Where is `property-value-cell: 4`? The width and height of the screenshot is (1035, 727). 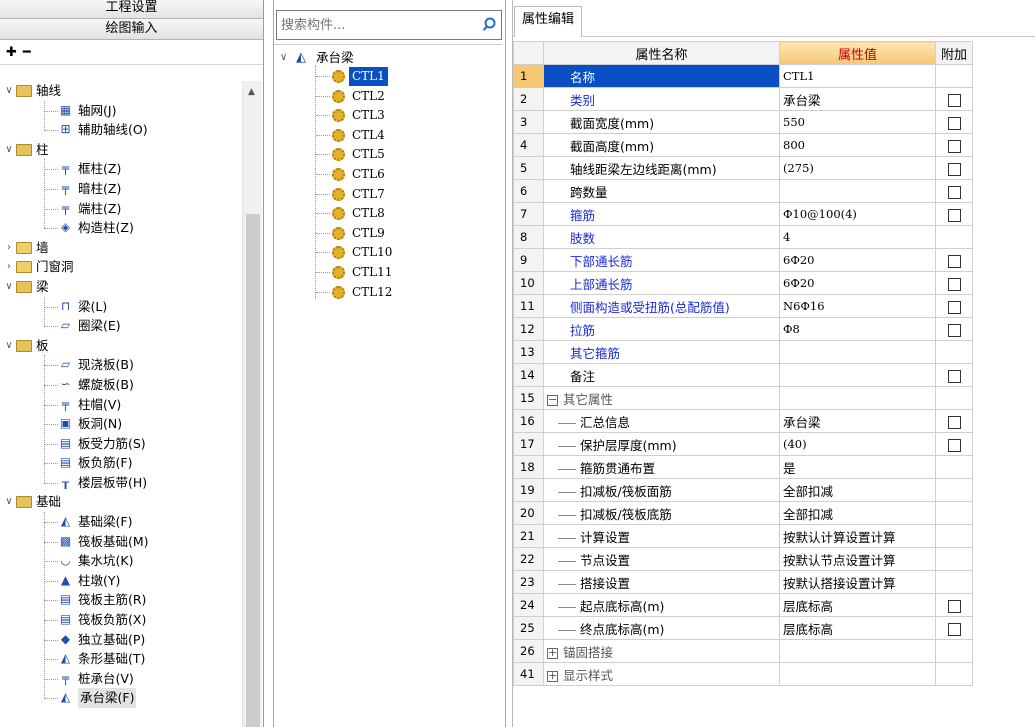 property-value-cell: 4 is located at coordinates (857, 237).